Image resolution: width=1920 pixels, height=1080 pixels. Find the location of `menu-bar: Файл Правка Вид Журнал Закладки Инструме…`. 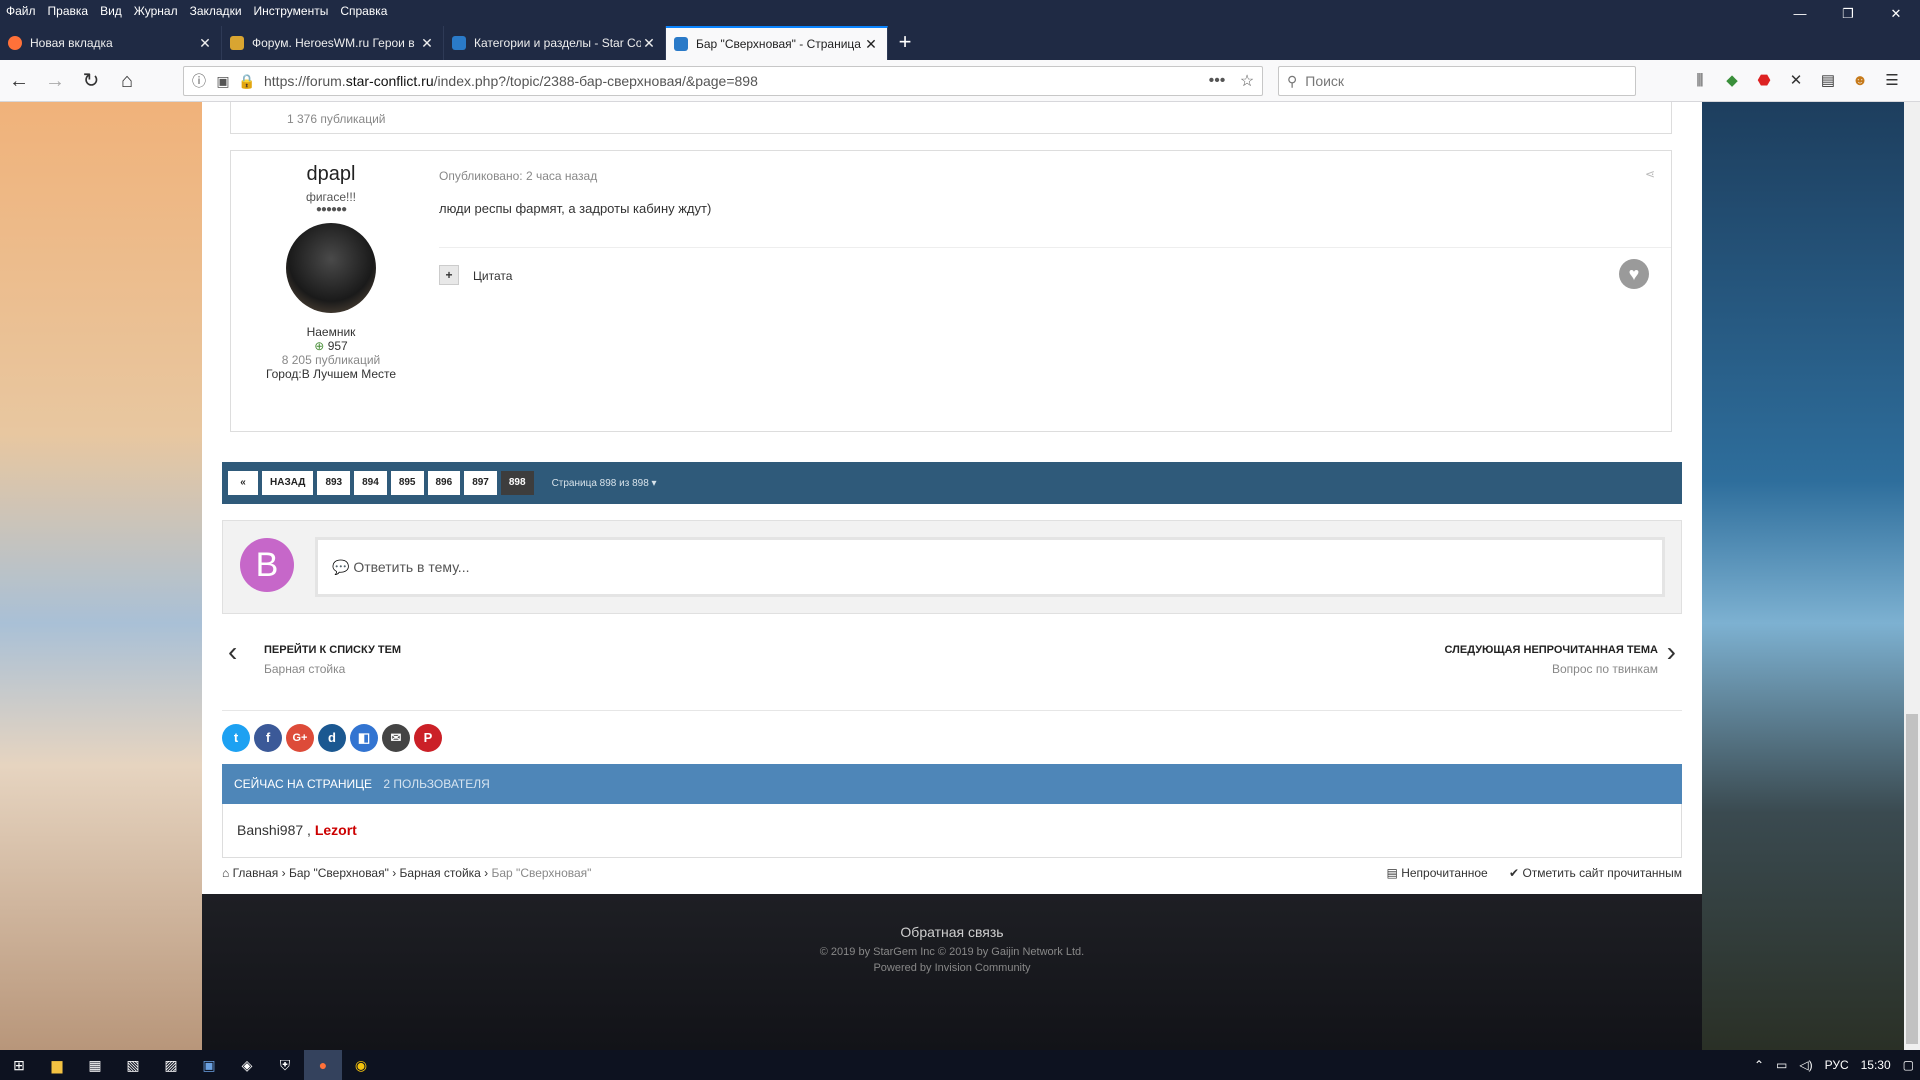

menu-bar: Файл Правка Вид Журнал Закладки Инструме… is located at coordinates (960, 11).